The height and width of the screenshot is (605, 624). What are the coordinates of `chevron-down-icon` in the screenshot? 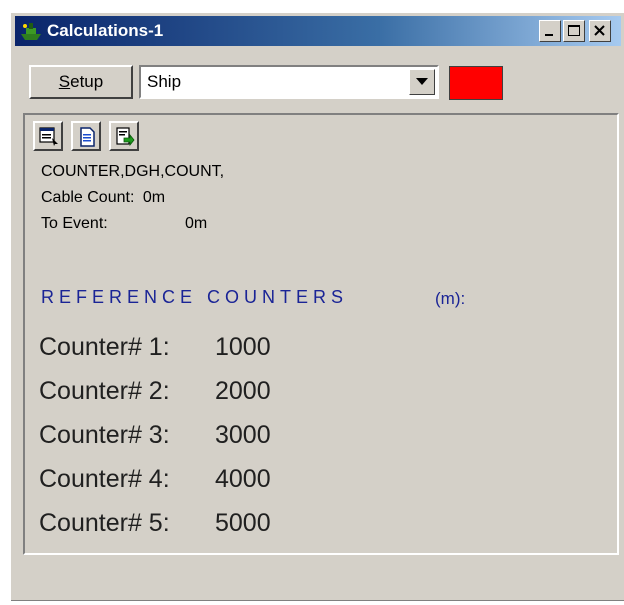 It's located at (422, 81).